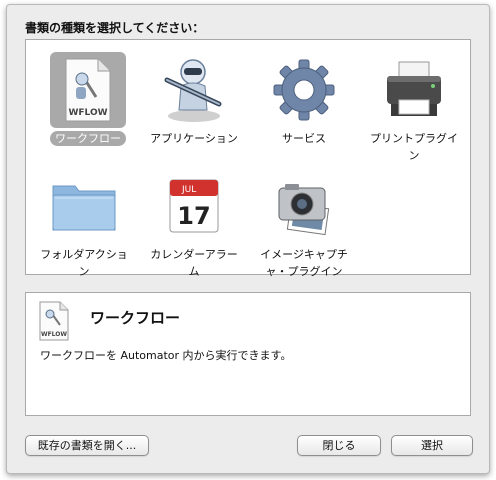 This screenshot has height=480, width=496. Describe the element at coordinates (414, 147) in the screenshot. I see `gallery-item-label: プリントプラグイン` at that location.